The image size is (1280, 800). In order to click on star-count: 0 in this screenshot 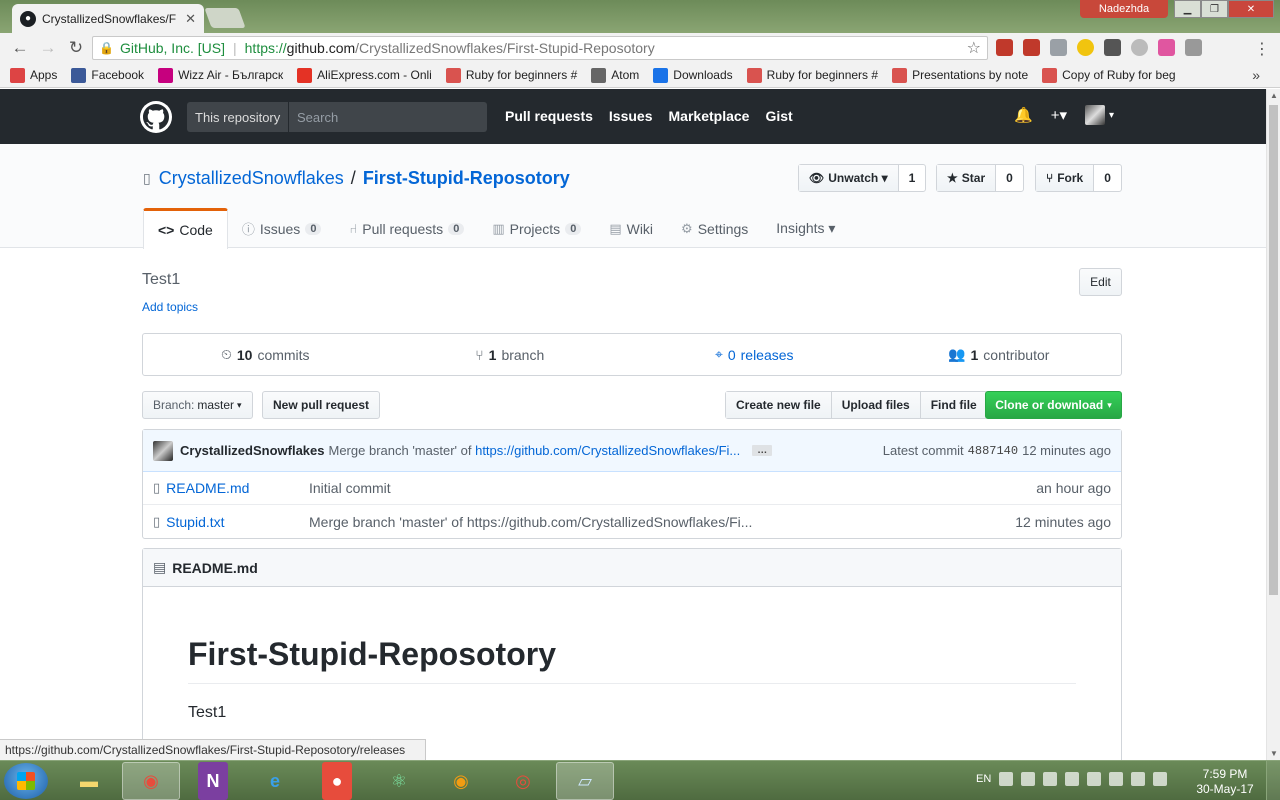, I will do `click(1009, 178)`.